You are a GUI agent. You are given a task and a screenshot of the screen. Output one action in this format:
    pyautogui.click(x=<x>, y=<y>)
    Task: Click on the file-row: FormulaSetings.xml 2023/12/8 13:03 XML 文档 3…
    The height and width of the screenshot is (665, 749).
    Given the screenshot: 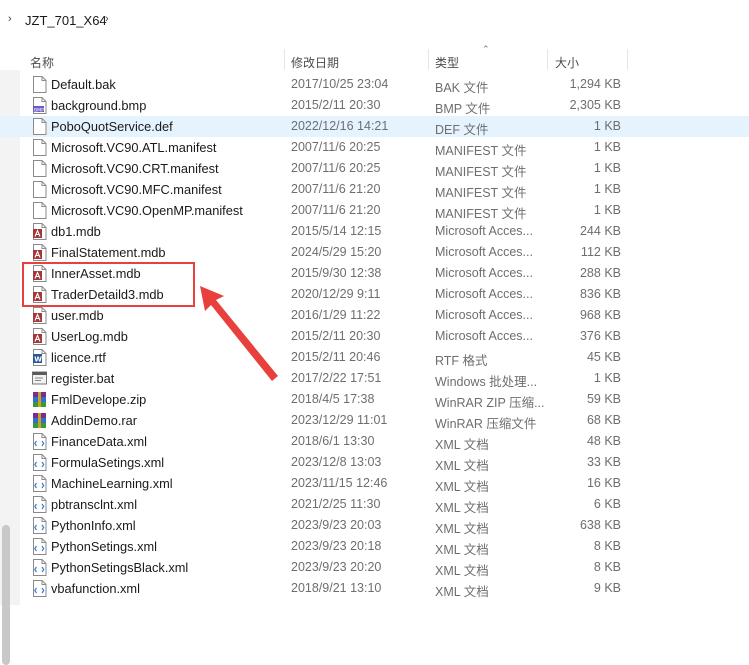 What is the action you would take?
    pyautogui.click(x=374, y=462)
    